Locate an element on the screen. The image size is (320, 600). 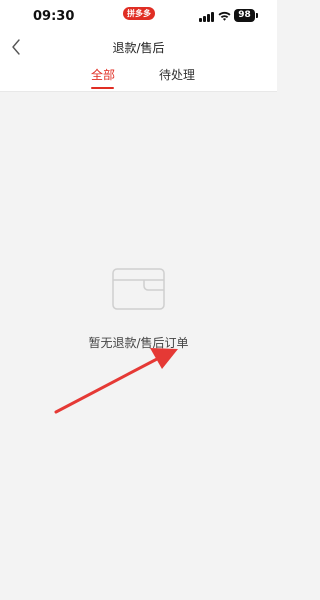
status-bar: 09:30 拼多多 98 is located at coordinates (138, 17).